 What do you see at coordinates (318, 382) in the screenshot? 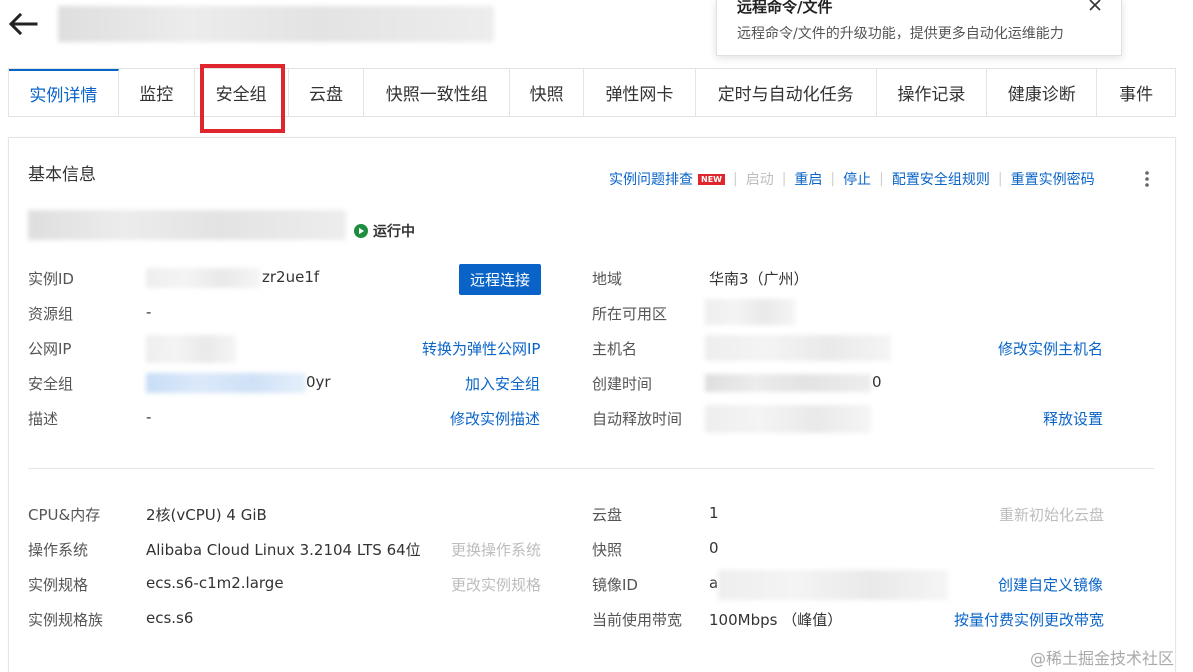
I see `security-group-link: 0yr` at bounding box center [318, 382].